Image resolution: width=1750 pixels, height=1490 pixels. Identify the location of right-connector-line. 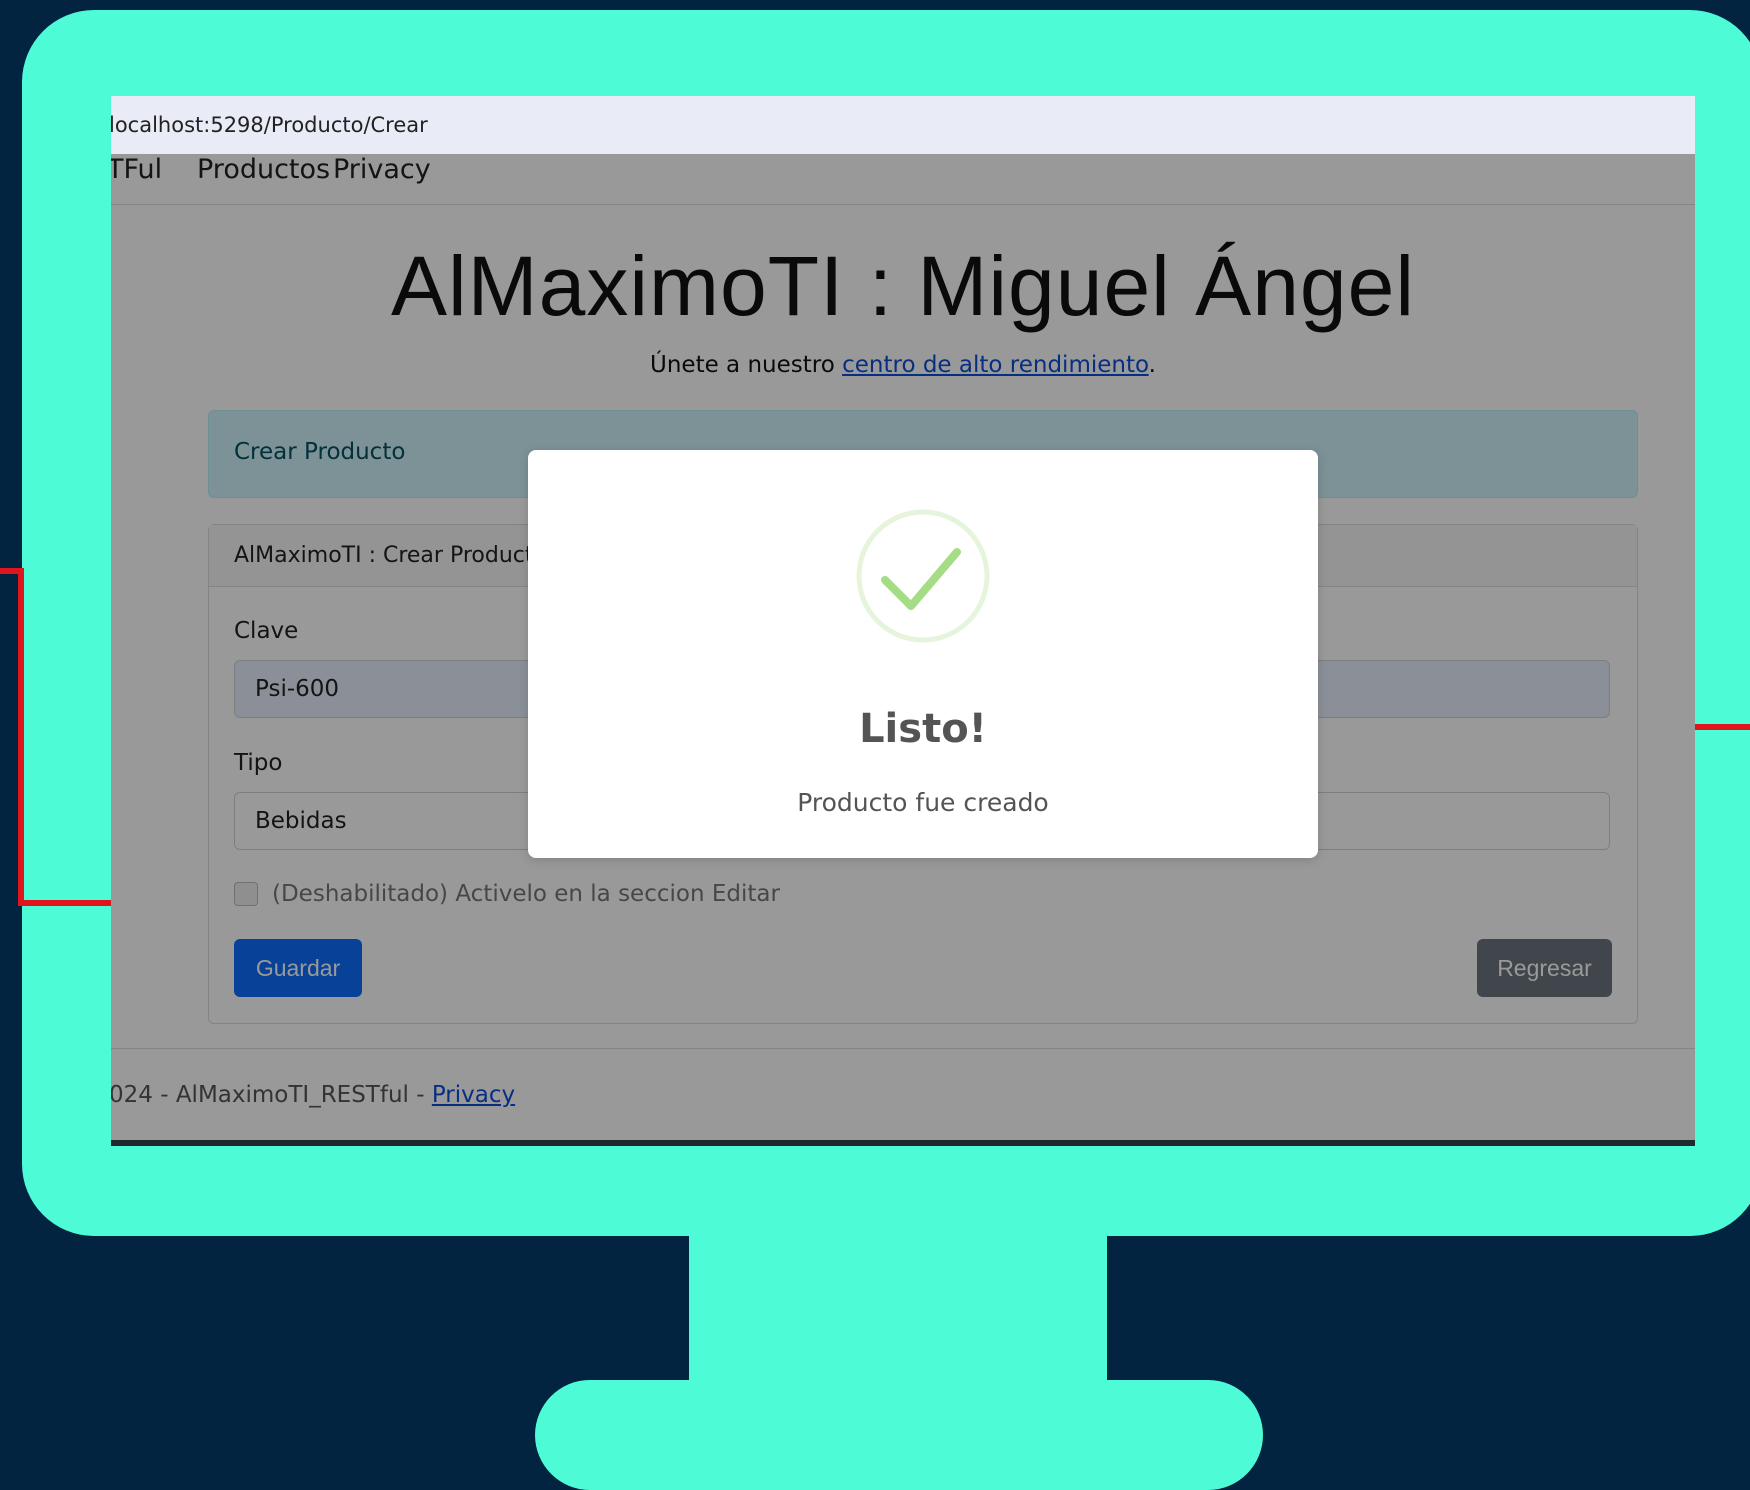
(1722, 727).